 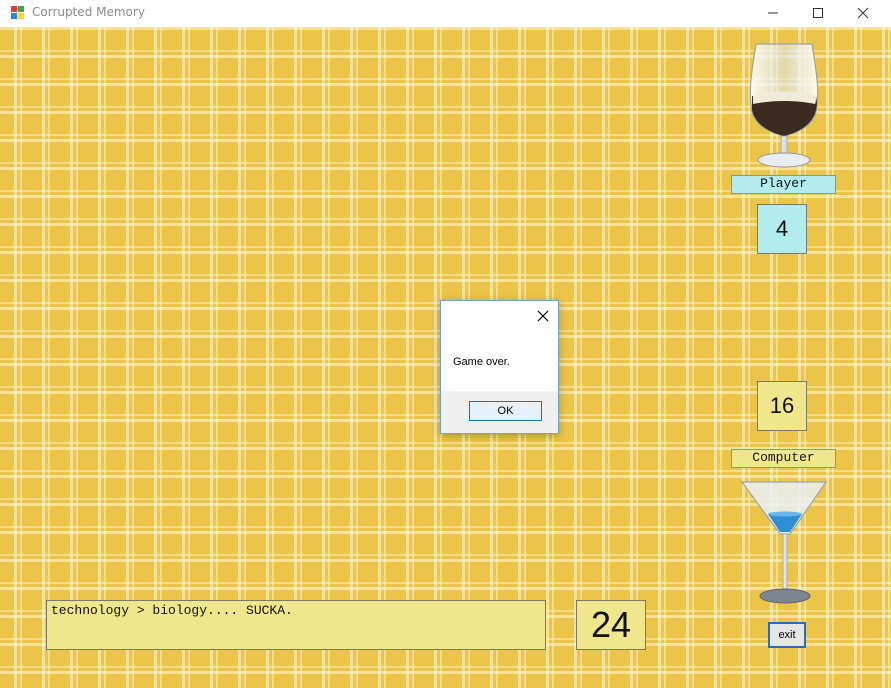 I want to click on dialog-footer: OK, so click(x=499, y=412).